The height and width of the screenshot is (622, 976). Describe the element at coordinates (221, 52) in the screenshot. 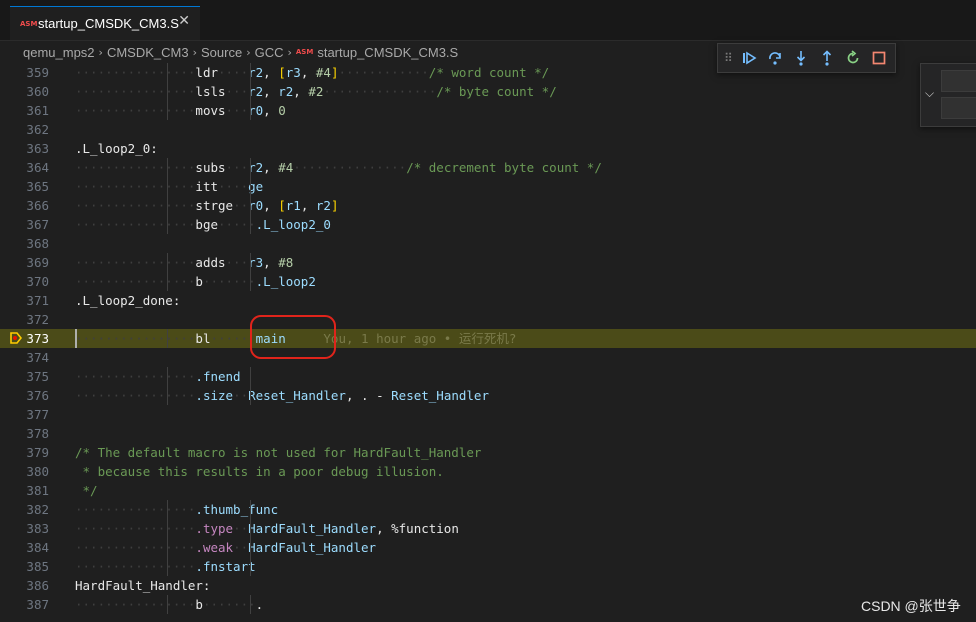

I see `breadcrumb-item: Source` at that location.